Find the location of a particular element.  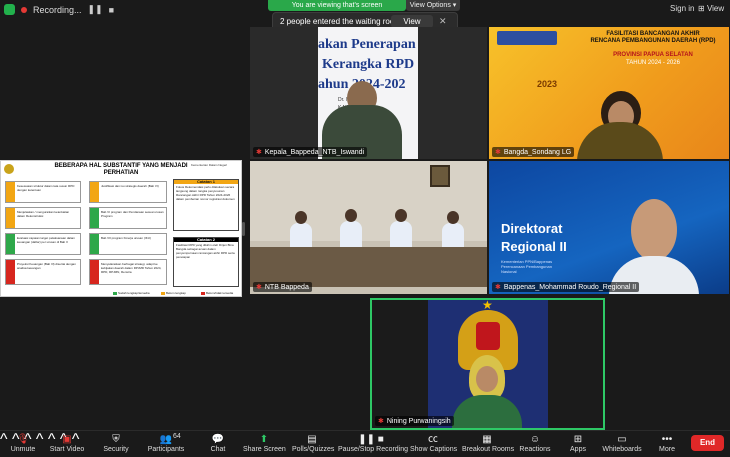

legend-label: Sudah lengkap/tersedia is located at coordinates (134, 293).